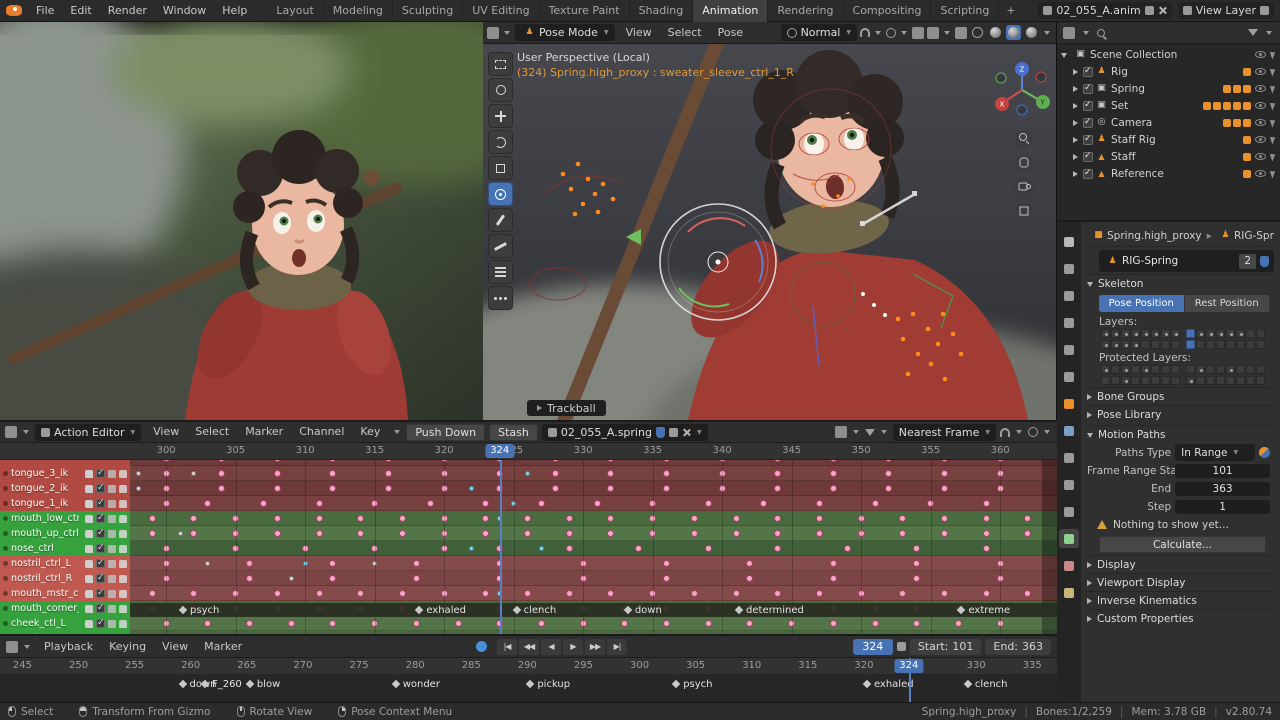 The width and height of the screenshot is (1280, 720). Describe the element at coordinates (1018, 646) in the screenshot. I see `end-frame-field: End: 363` at that location.